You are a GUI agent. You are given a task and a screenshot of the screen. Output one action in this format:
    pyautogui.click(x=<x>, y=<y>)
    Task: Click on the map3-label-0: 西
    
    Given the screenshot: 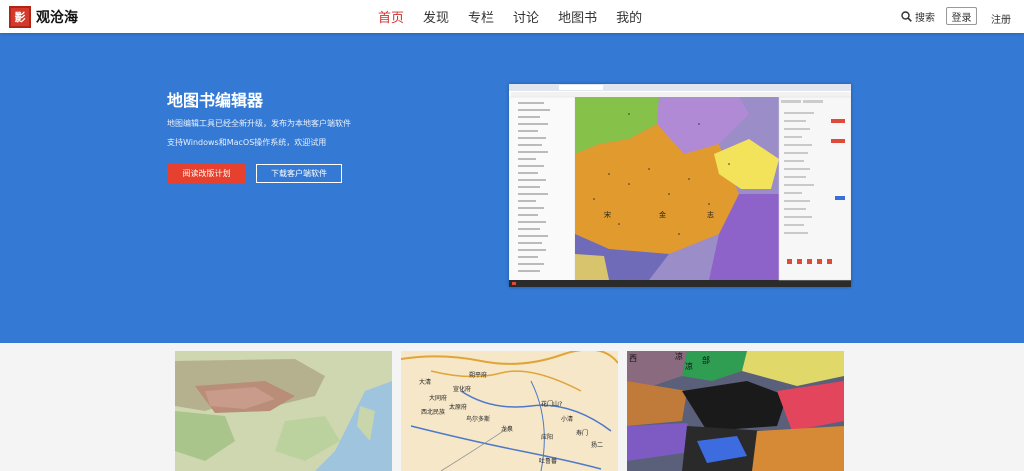 What is the action you would take?
    pyautogui.click(x=633, y=358)
    